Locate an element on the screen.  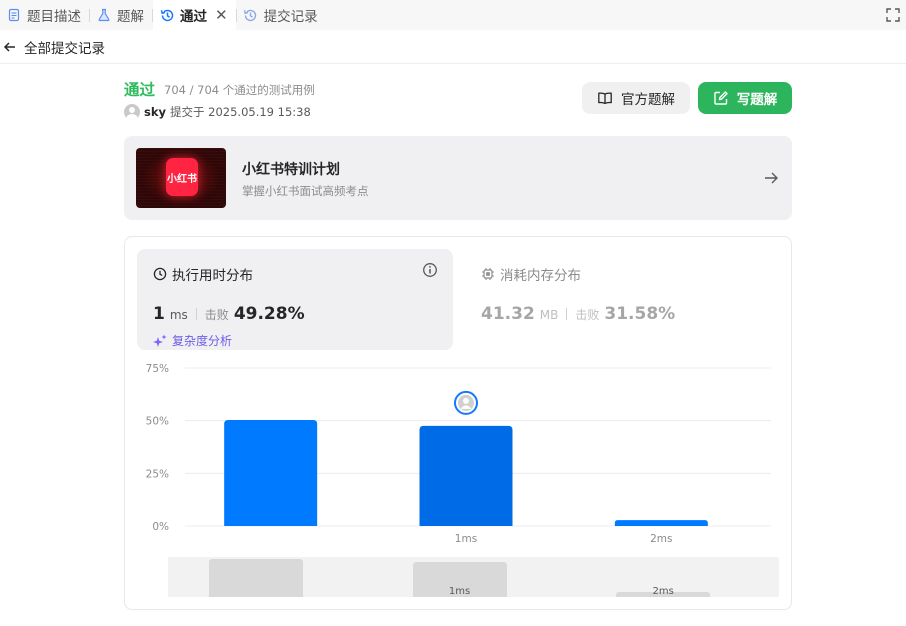
official-solution-button: 官方题解 is located at coordinates (636, 98).